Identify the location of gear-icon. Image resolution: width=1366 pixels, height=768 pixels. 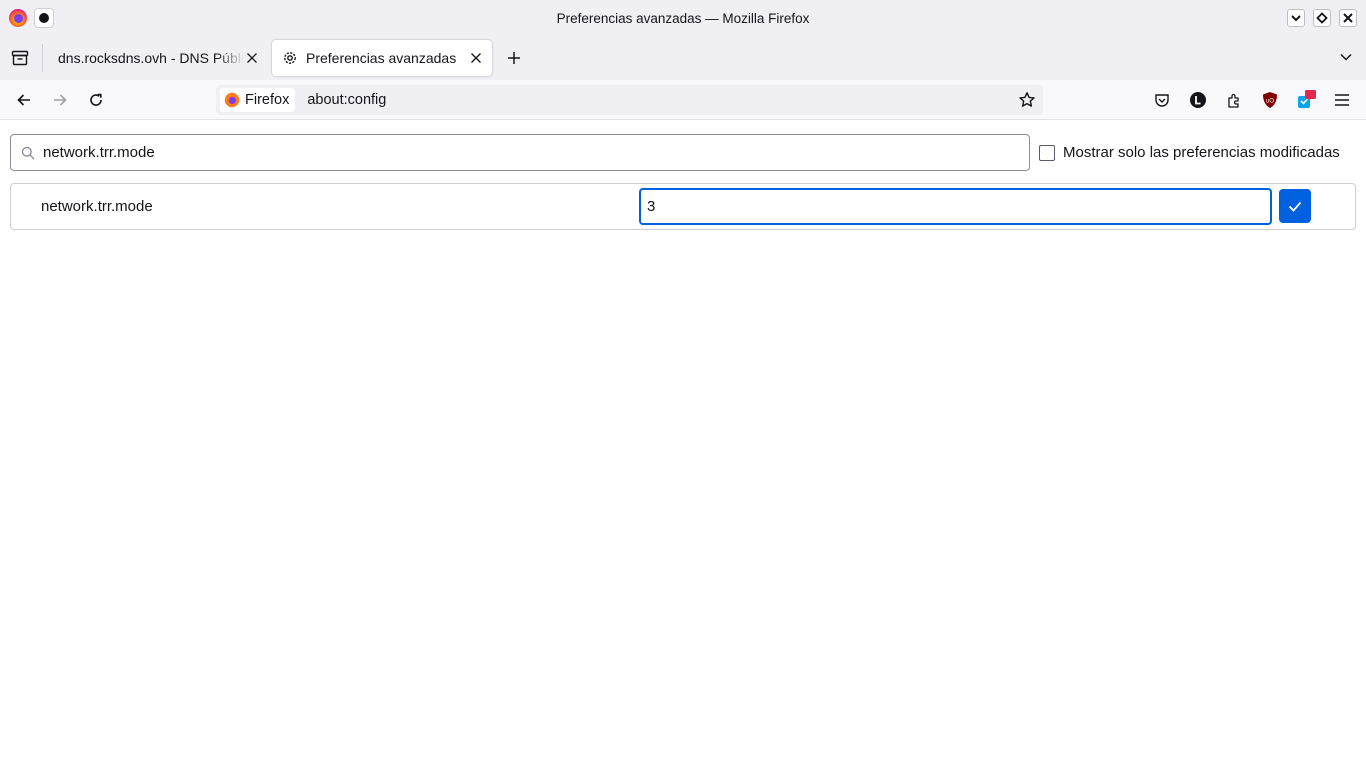
(290, 58).